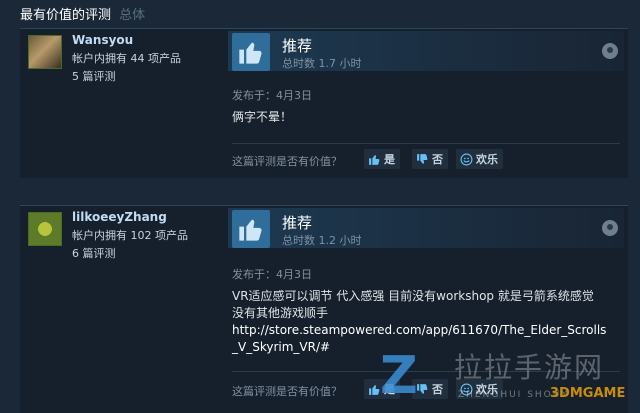 The image size is (640, 413). What do you see at coordinates (426, 51) in the screenshot?
I see `recommendation-box: 推荐 总时数 1.7 小时` at bounding box center [426, 51].